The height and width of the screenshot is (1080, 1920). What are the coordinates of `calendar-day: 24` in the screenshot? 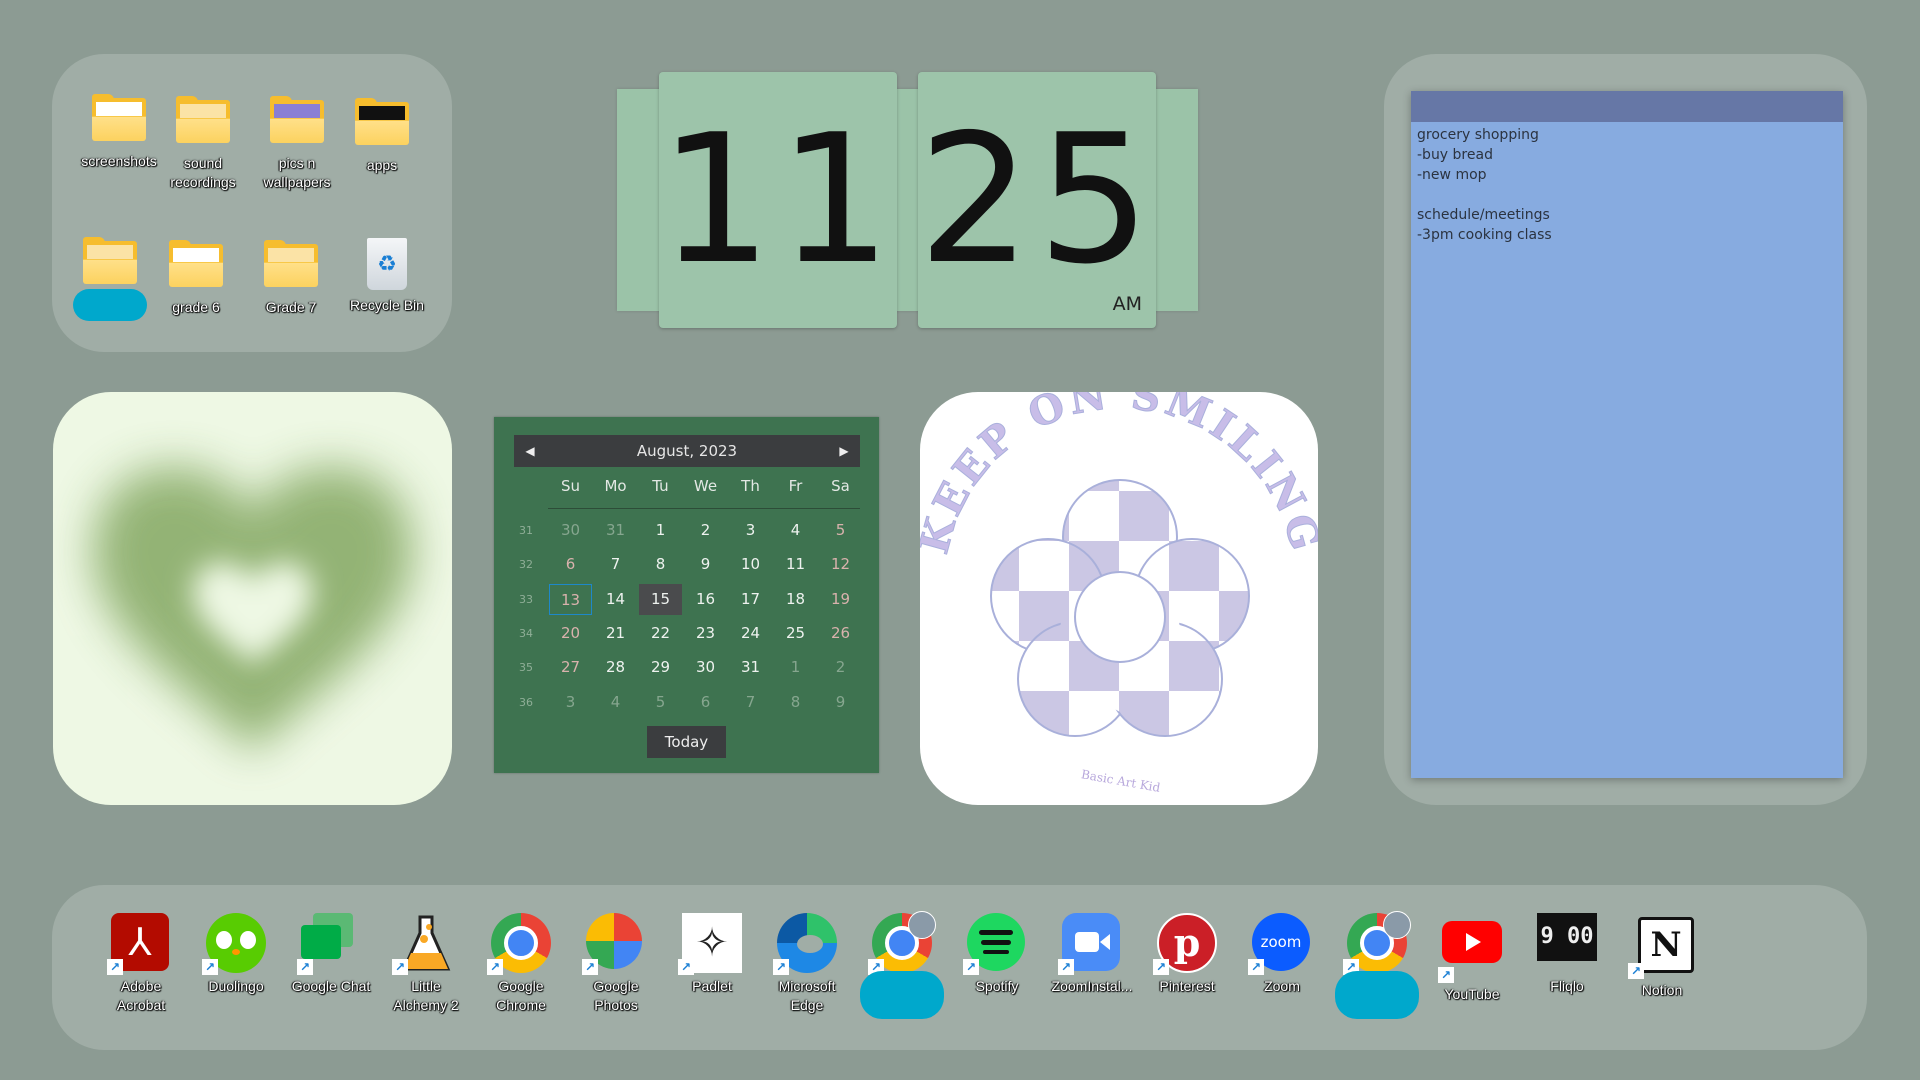 It's located at (750, 633).